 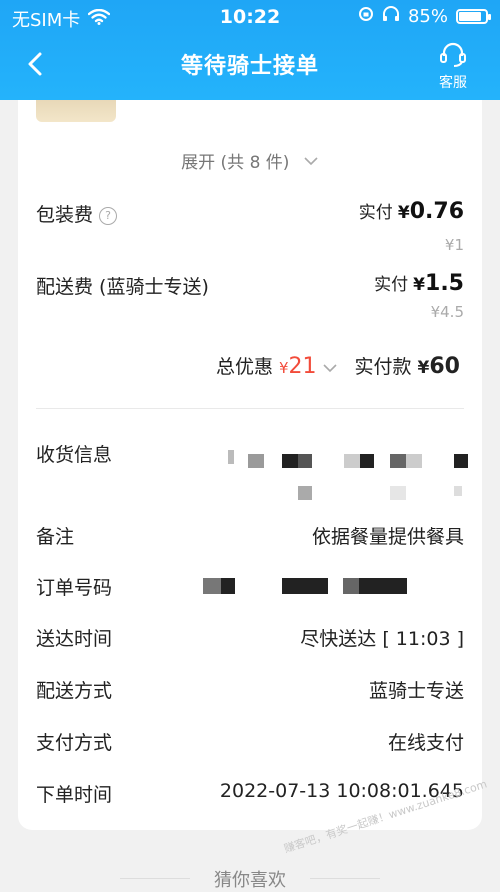 I want to click on delivery-original-price: ¥4.5, so click(x=447, y=312).